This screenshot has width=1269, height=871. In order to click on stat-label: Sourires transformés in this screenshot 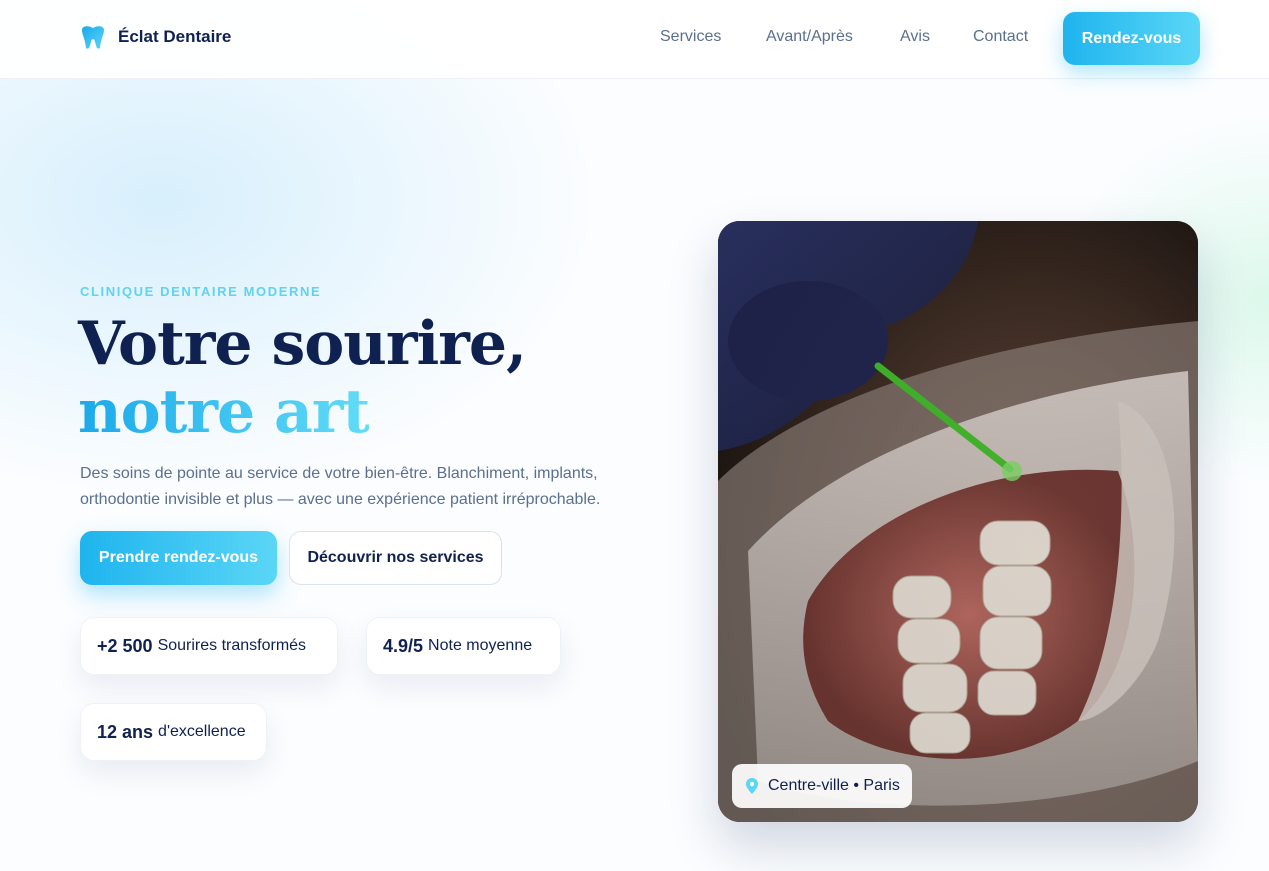, I will do `click(232, 645)`.